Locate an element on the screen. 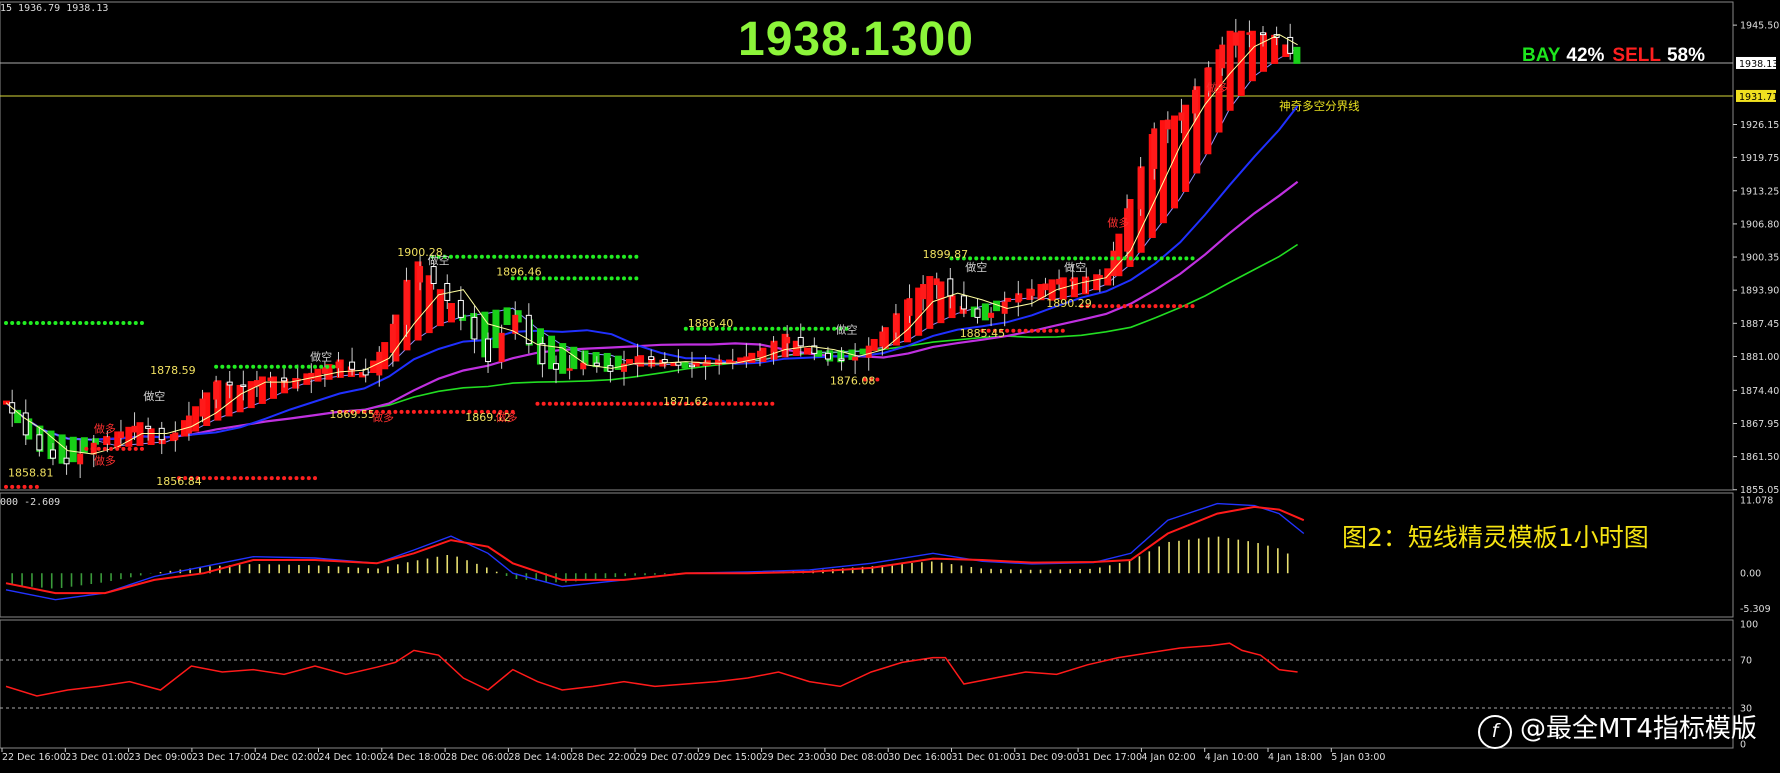 The width and height of the screenshot is (1780, 773). time-tick-label: 24 Dec 18:00 is located at coordinates (414, 757).